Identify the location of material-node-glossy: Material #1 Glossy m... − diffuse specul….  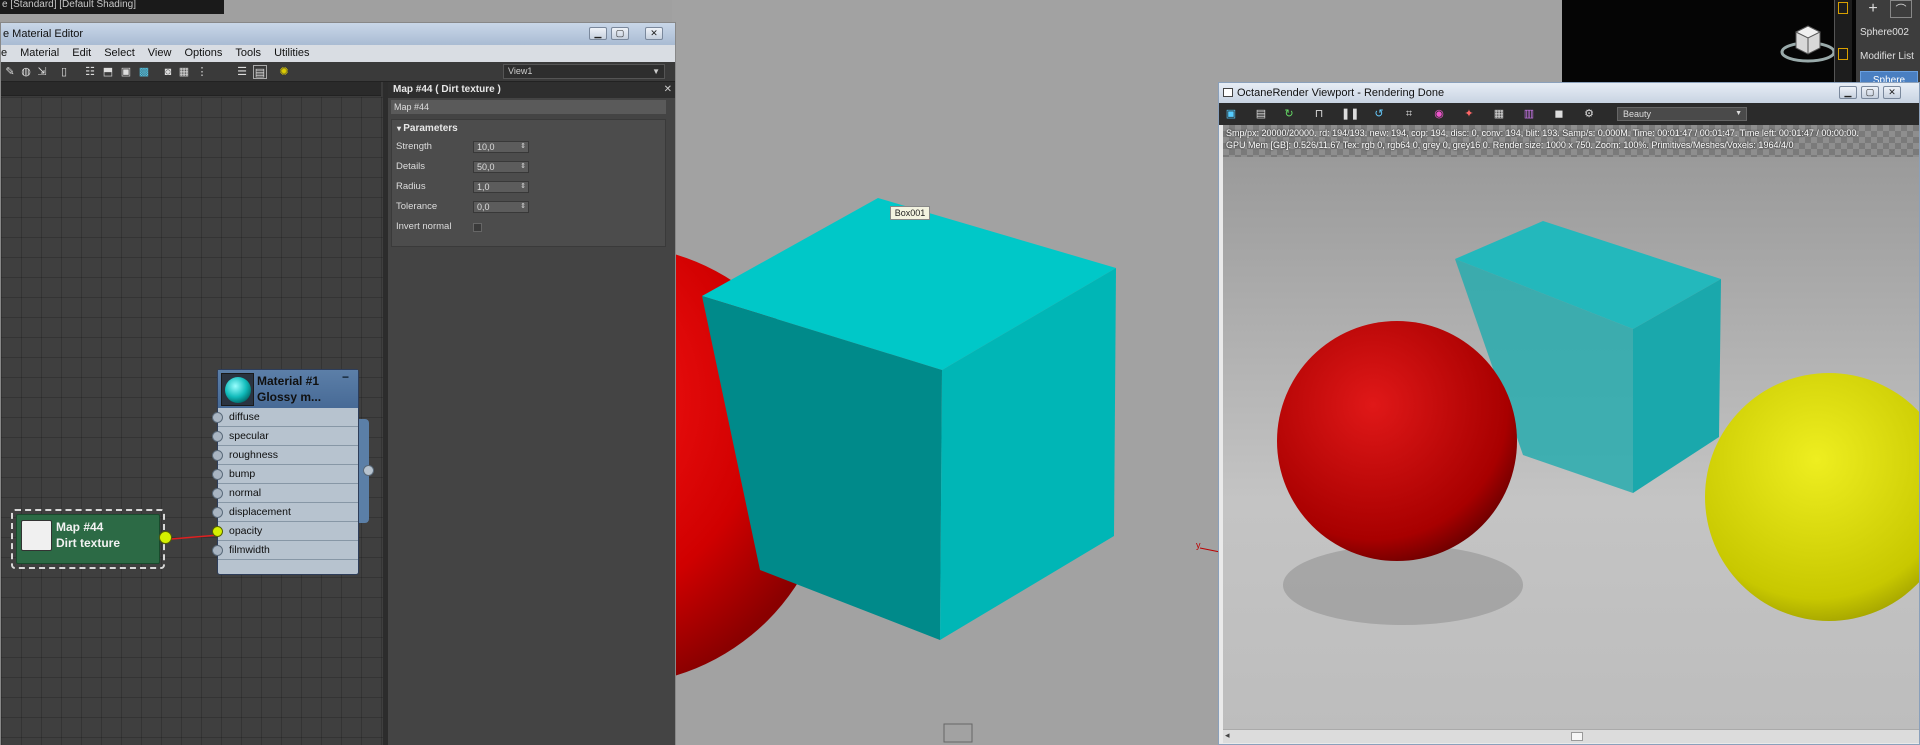
(285, 472).